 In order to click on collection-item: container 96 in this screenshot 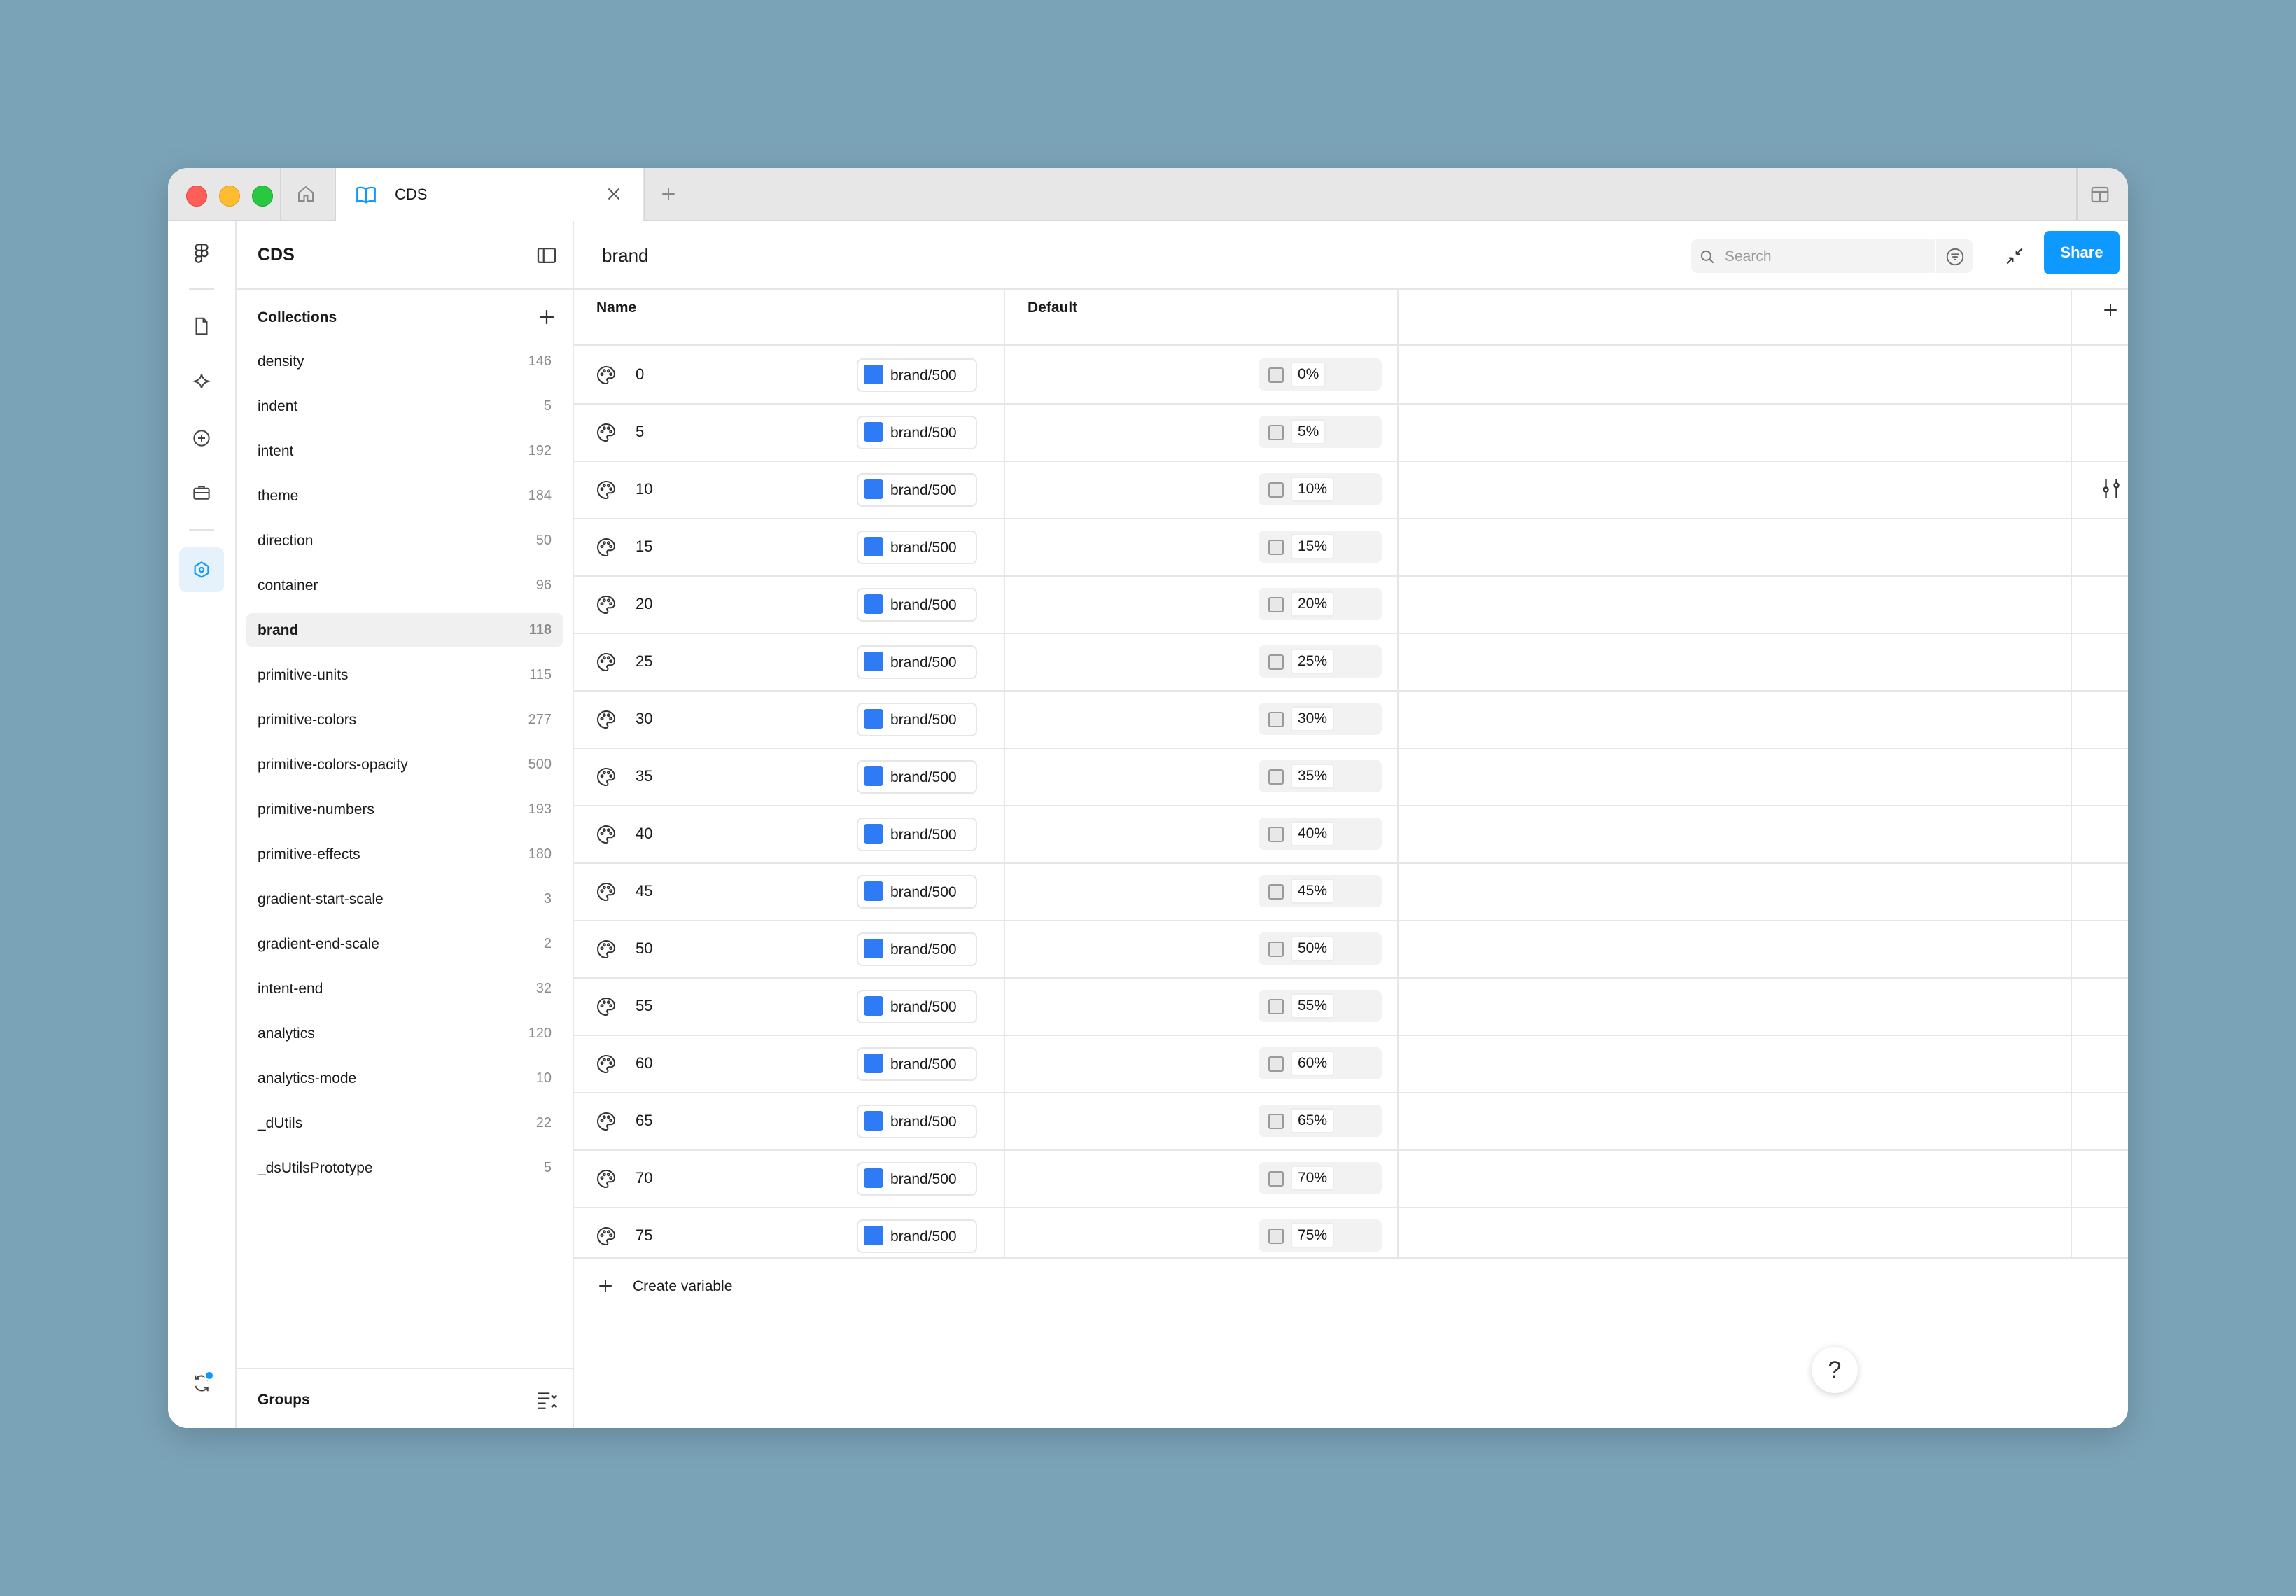, I will do `click(404, 585)`.